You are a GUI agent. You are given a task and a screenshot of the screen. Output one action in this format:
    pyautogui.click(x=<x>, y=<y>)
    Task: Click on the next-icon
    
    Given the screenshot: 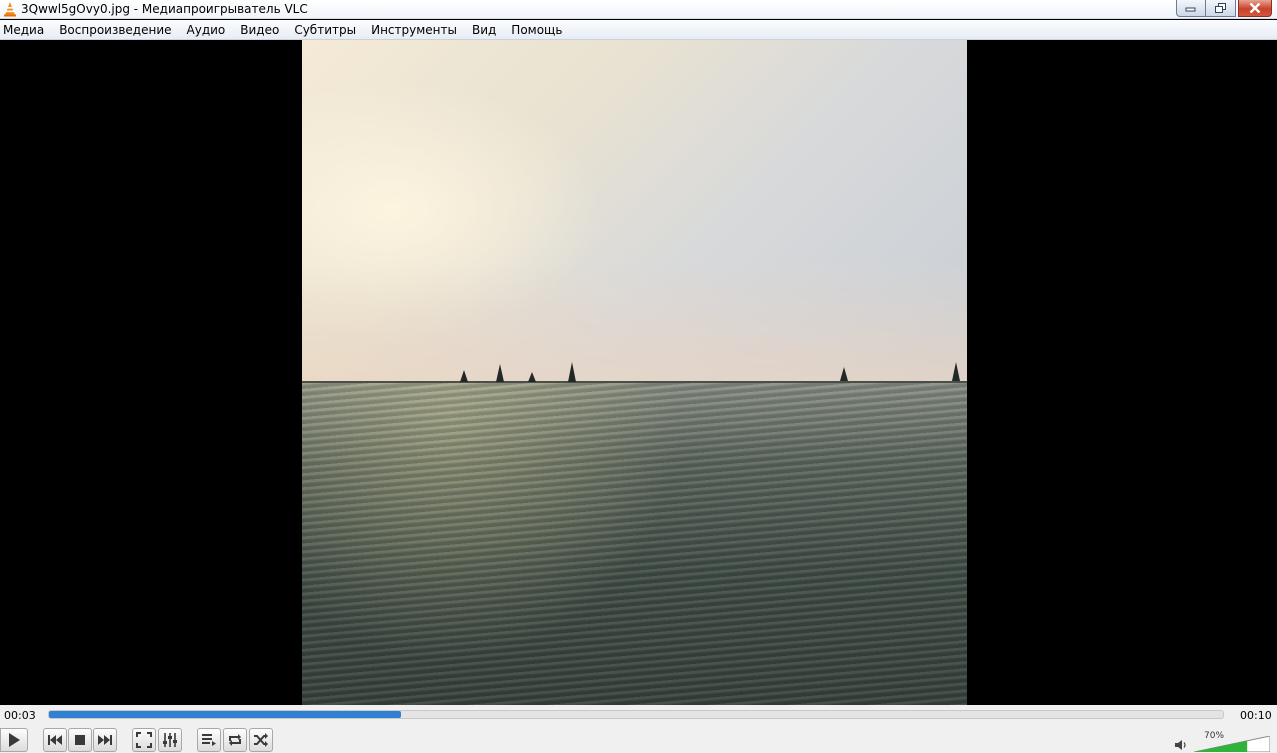 What is the action you would take?
    pyautogui.click(x=105, y=740)
    